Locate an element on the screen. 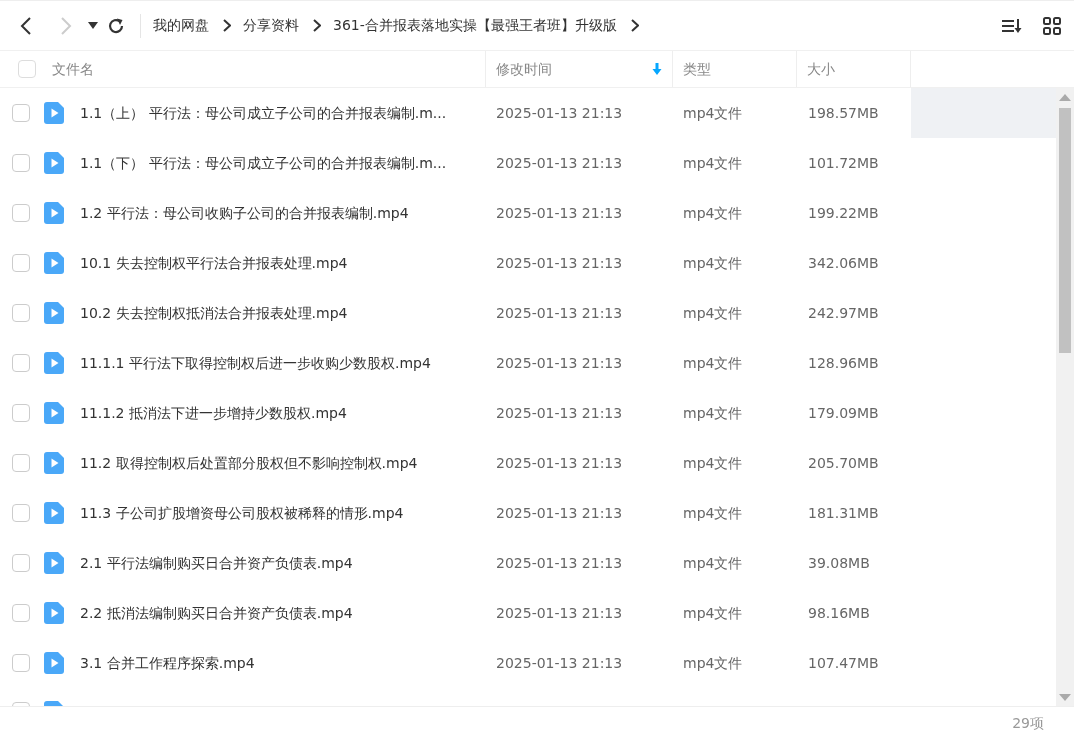 The height and width of the screenshot is (741, 1074). file-size: 128.96MB is located at coordinates (843, 363).